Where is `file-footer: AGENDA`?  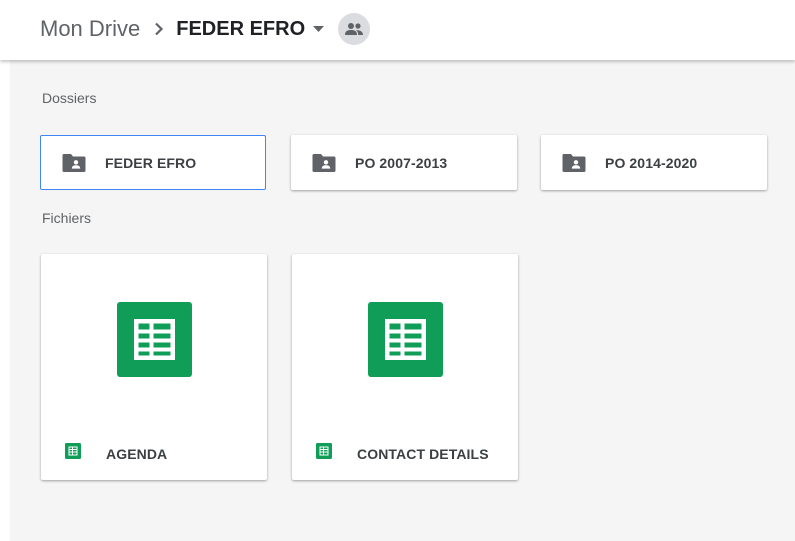 file-footer: AGENDA is located at coordinates (116, 453).